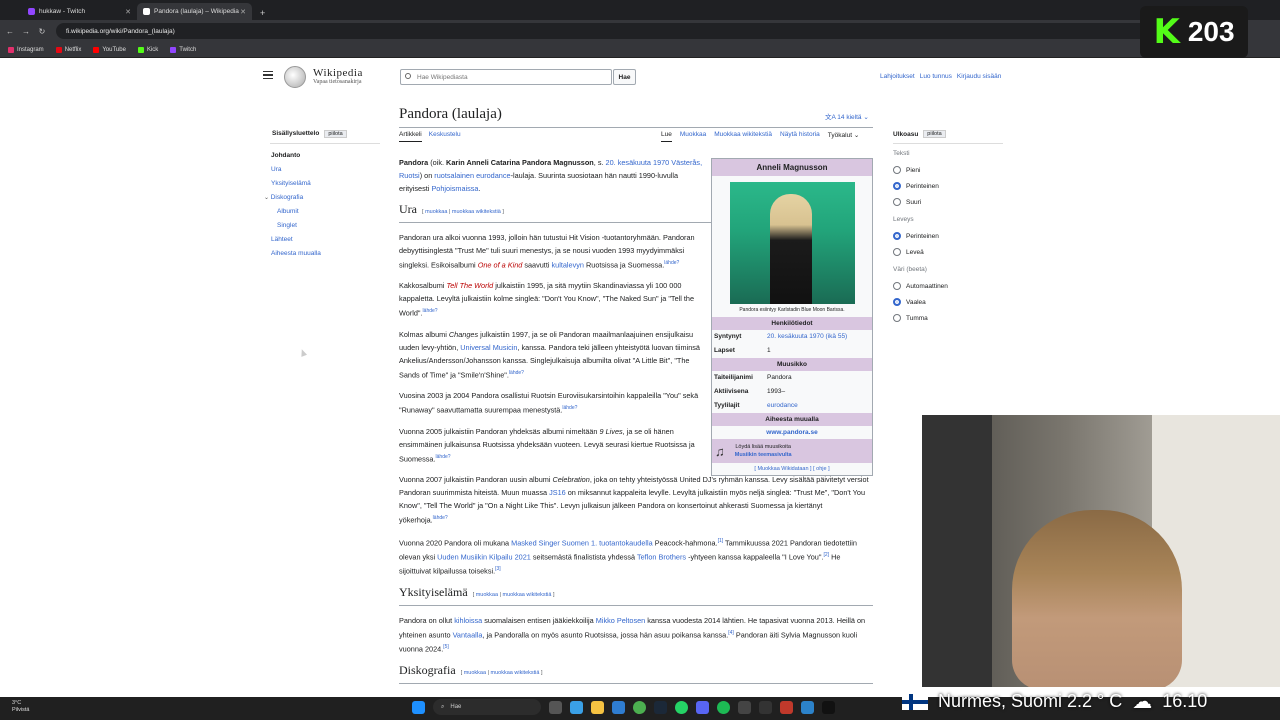 The width and height of the screenshot is (1280, 720). What do you see at coordinates (948, 318) in the screenshot?
I see `color-option-dark: Tumma` at bounding box center [948, 318].